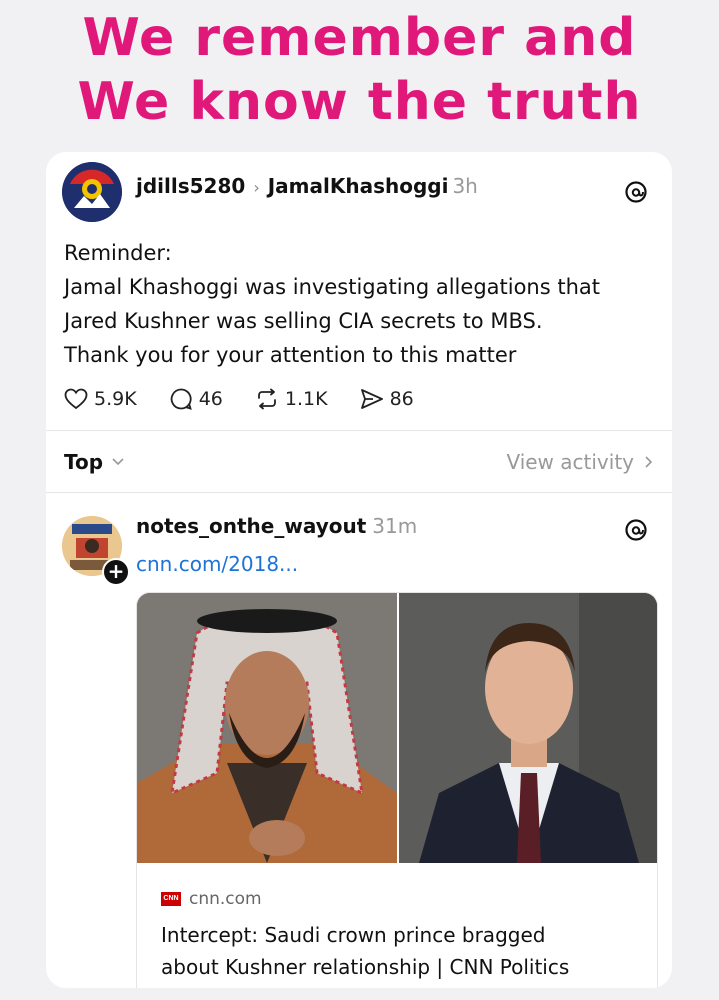  Describe the element at coordinates (210, 399) in the screenshot. I see `reply-count: 46` at that location.